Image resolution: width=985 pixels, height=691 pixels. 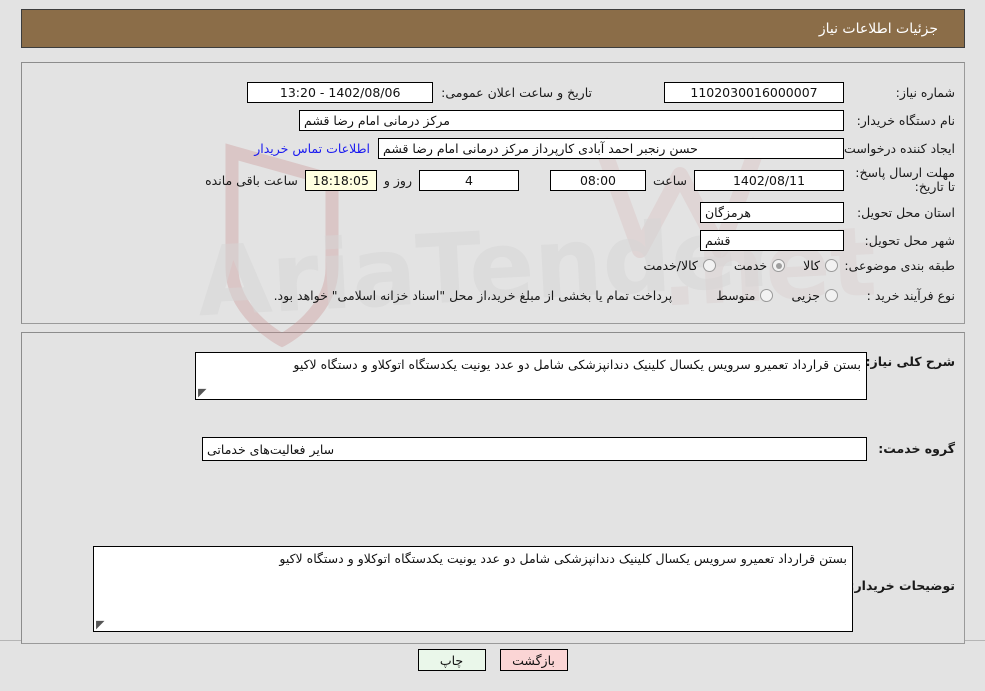 What do you see at coordinates (831, 266) in the screenshot?
I see `radio-kala-icon` at bounding box center [831, 266].